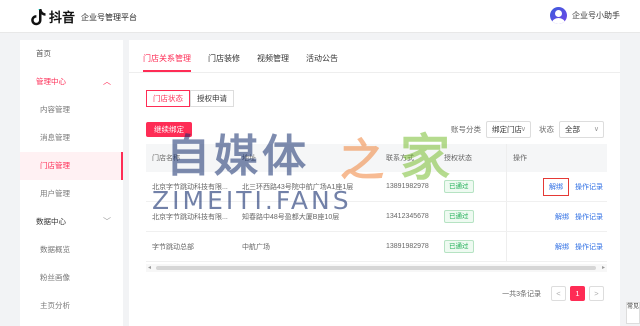 This screenshot has height=326, width=640. What do you see at coordinates (51, 221) in the screenshot?
I see `sidebar-item-label: 数据中心` at bounding box center [51, 221].